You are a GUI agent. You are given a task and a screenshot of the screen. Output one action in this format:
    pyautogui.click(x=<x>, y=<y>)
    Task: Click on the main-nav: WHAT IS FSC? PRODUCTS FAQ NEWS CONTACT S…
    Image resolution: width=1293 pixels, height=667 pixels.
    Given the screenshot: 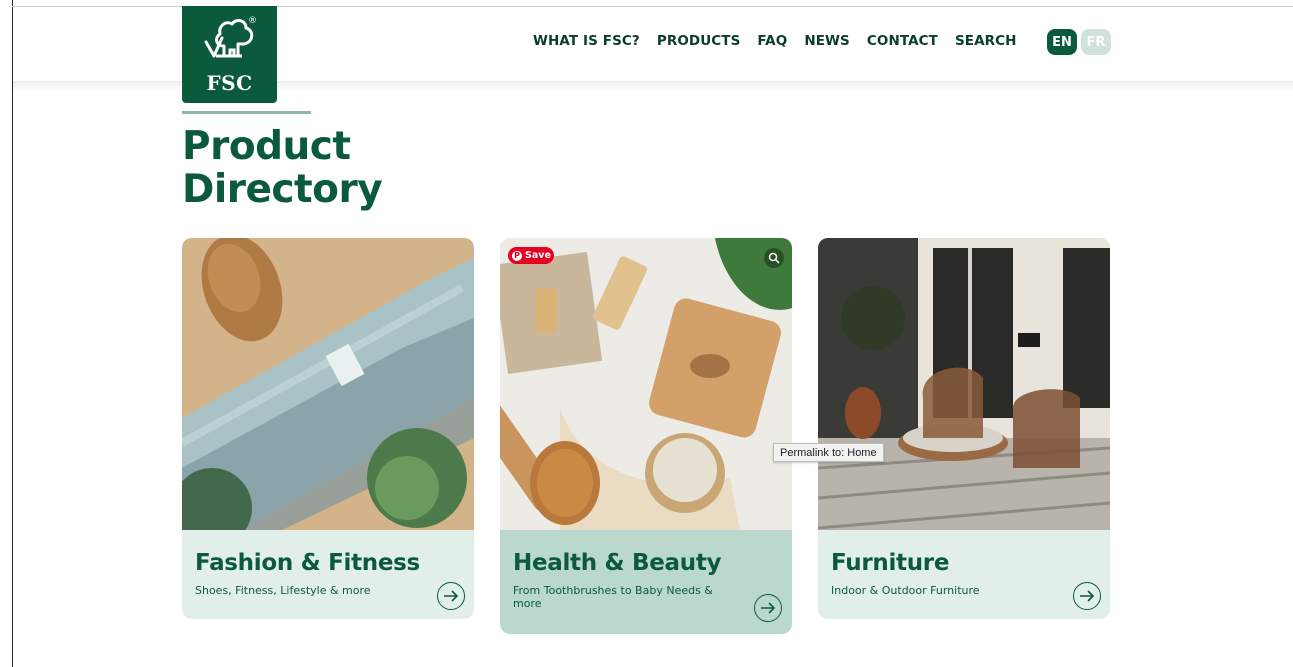 What is the action you would take?
    pyautogui.click(x=783, y=41)
    